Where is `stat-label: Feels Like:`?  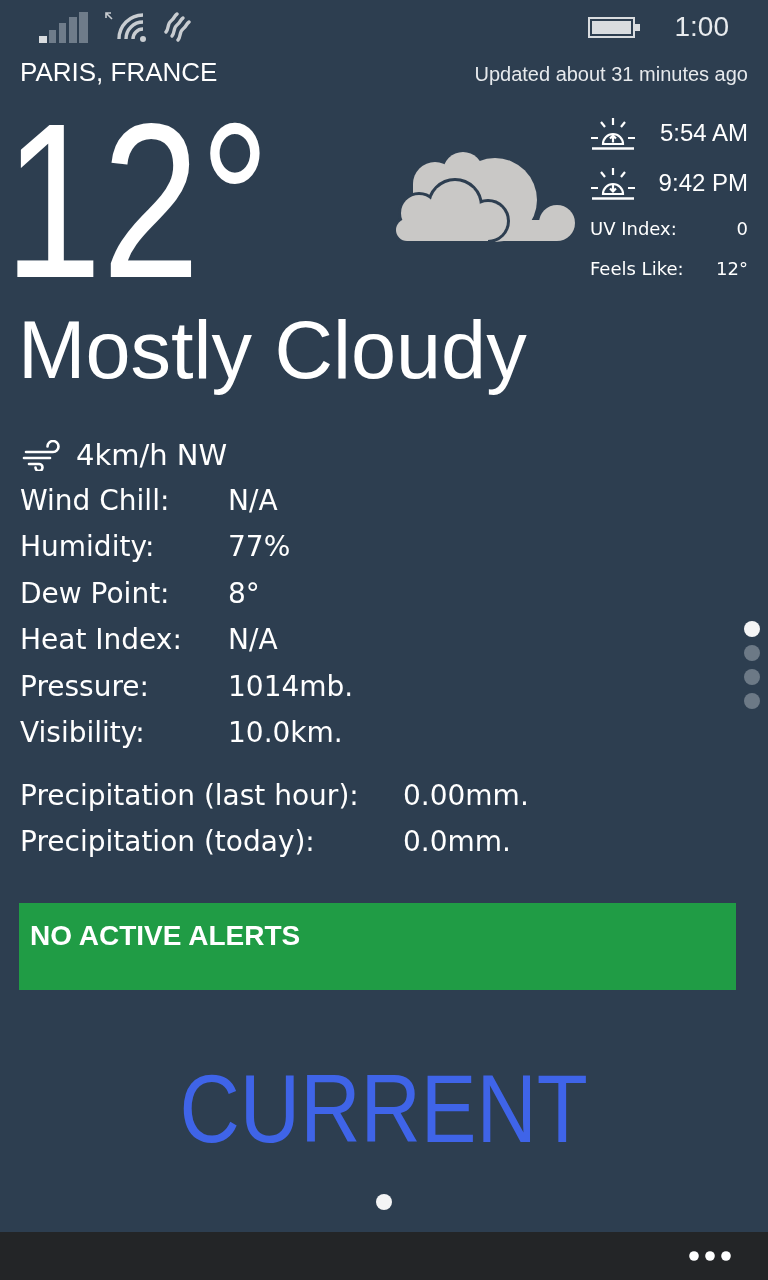
stat-label: Feels Like: is located at coordinates (637, 268).